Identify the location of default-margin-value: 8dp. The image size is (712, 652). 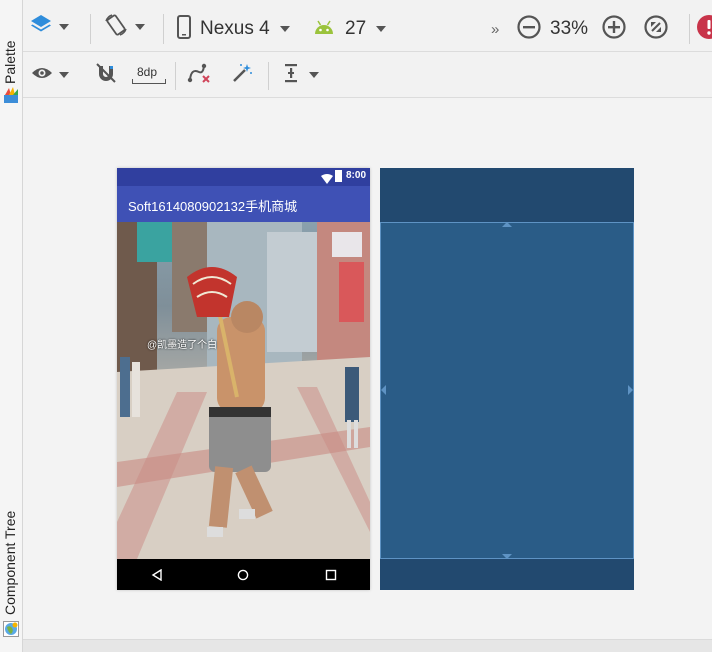
(147, 72).